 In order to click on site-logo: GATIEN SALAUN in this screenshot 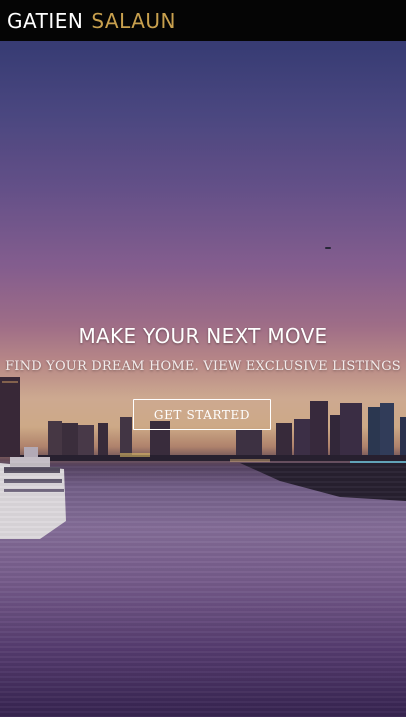, I will do `click(91, 21)`.